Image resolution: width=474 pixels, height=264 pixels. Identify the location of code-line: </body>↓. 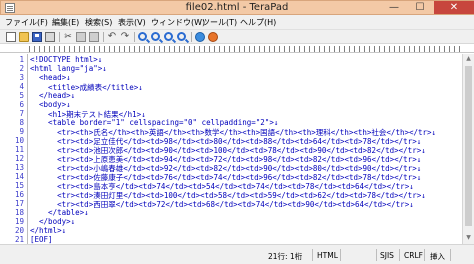
(53, 221).